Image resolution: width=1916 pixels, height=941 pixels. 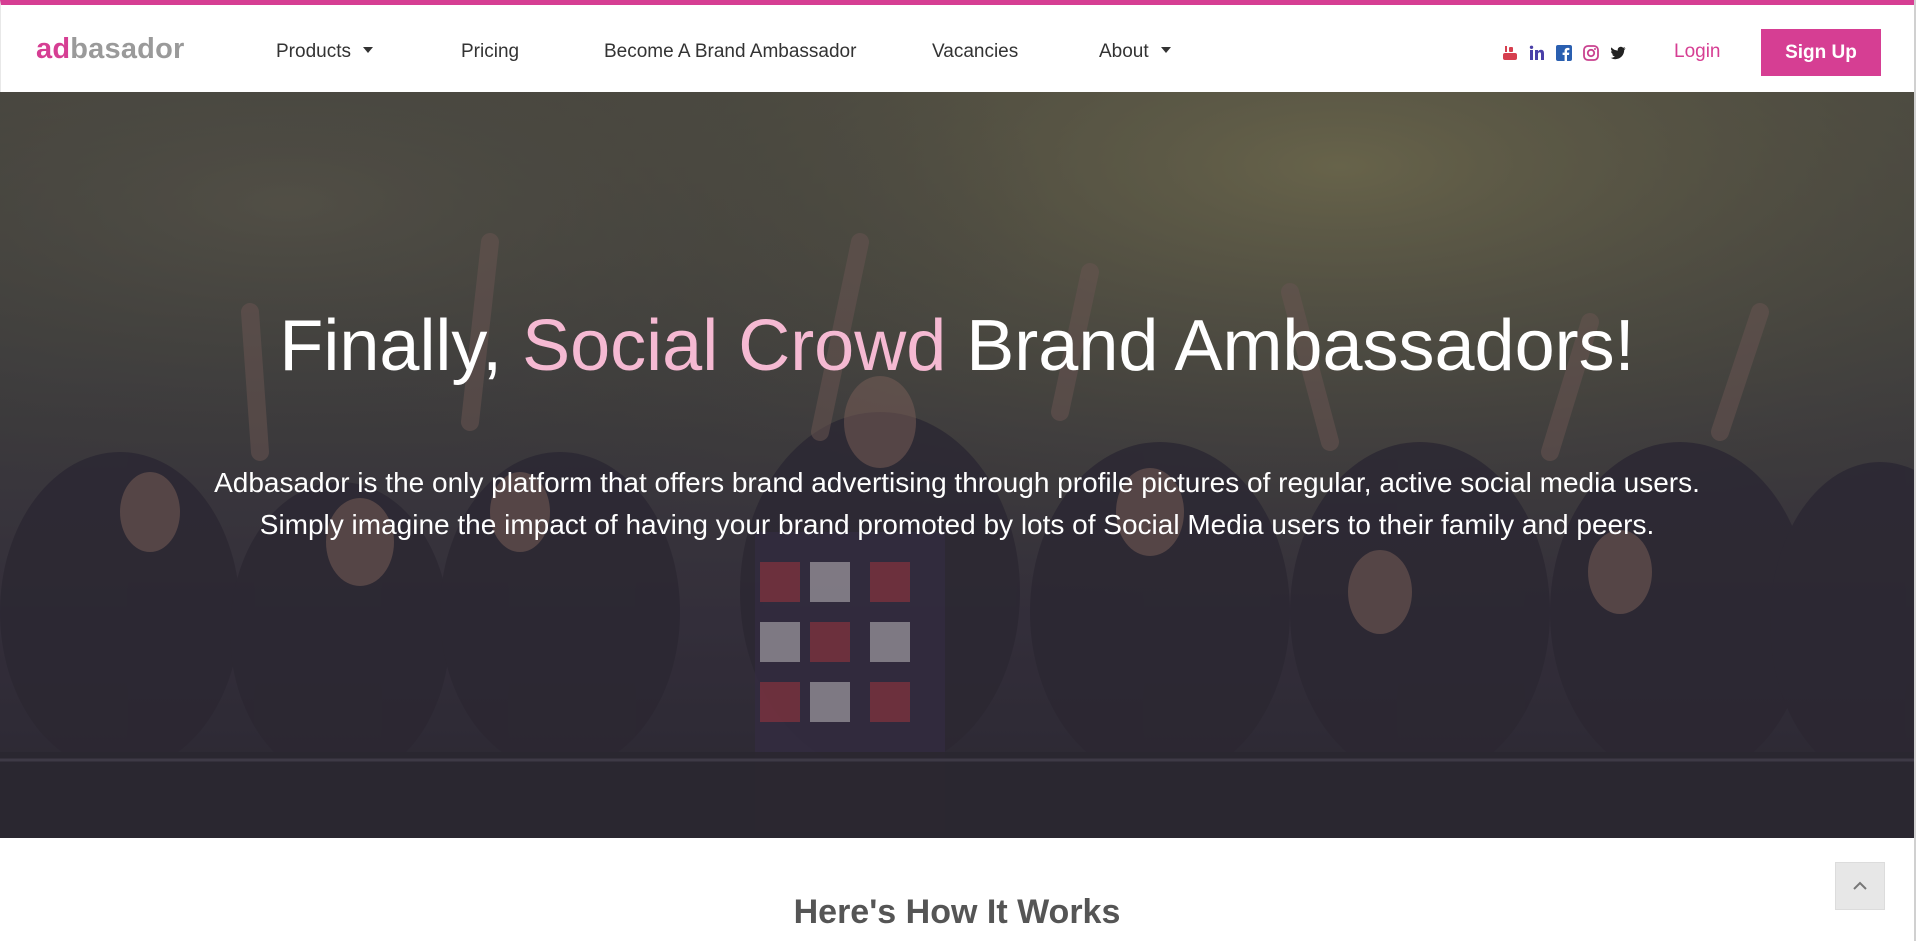 I want to click on logo: adbasador, so click(x=110, y=49).